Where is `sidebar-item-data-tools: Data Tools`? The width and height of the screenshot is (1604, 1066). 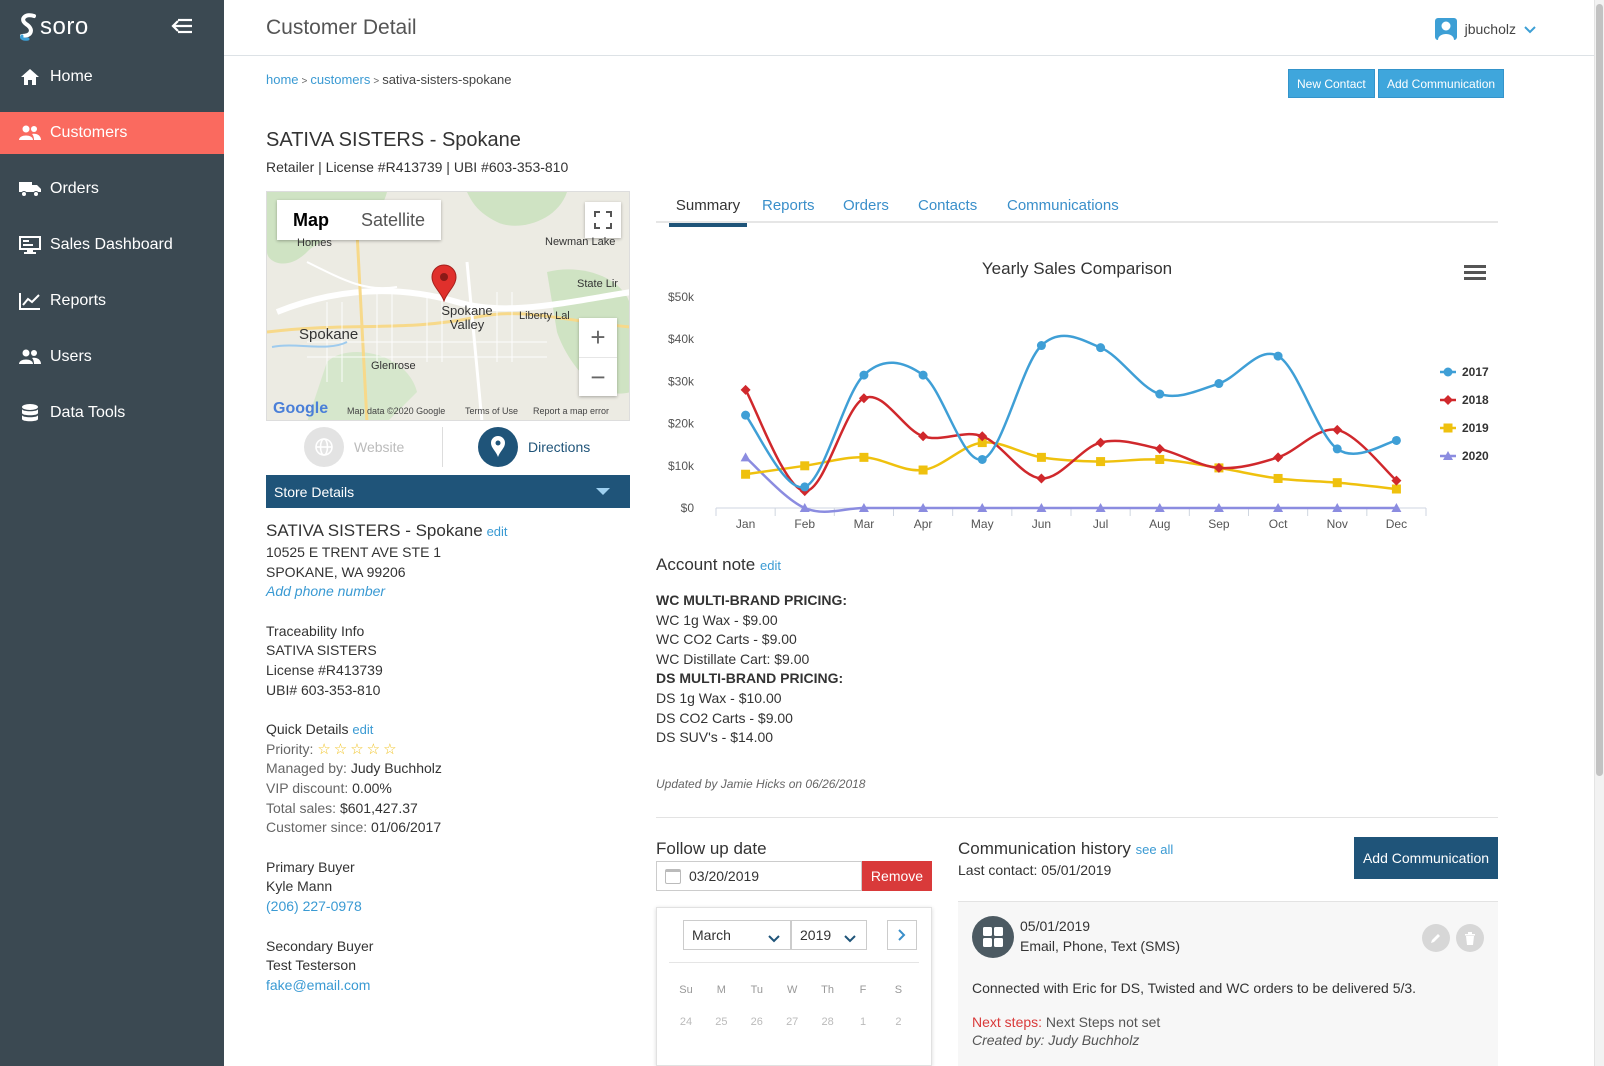
sidebar-item-data-tools: Data Tools is located at coordinates (112, 413).